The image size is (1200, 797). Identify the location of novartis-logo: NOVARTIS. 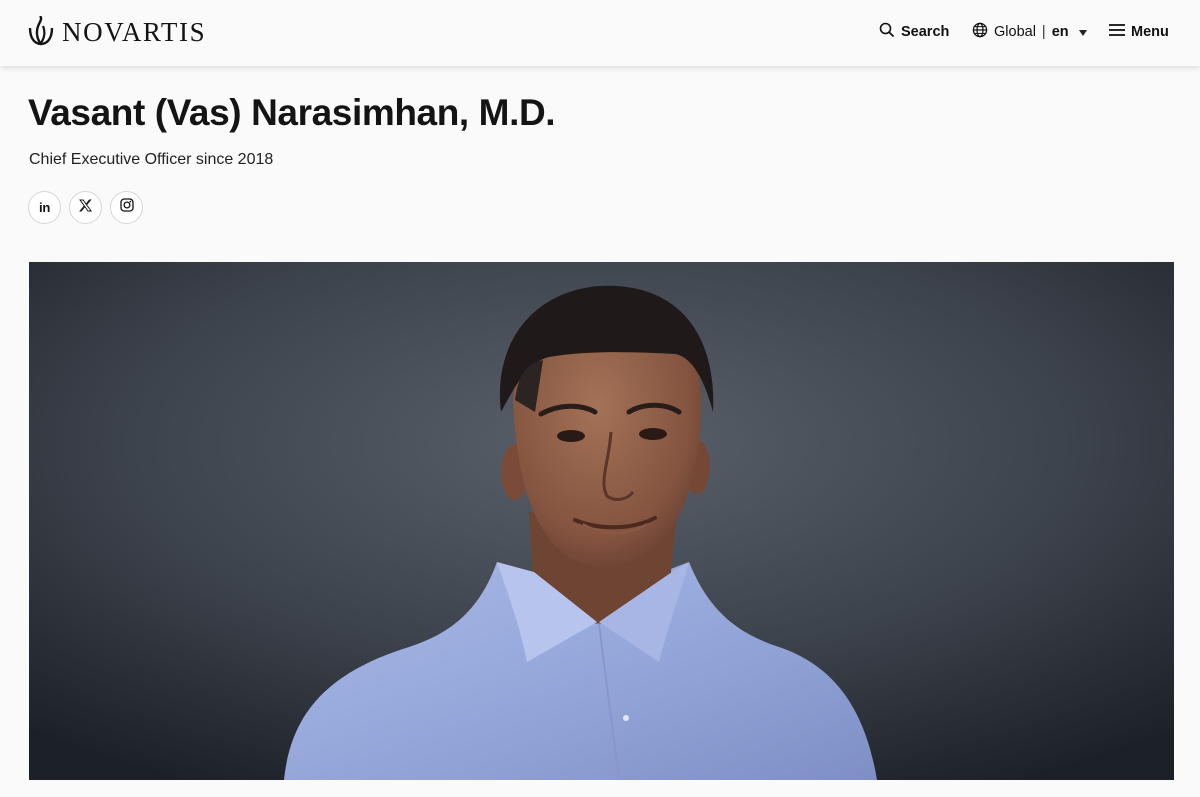
(117, 31).